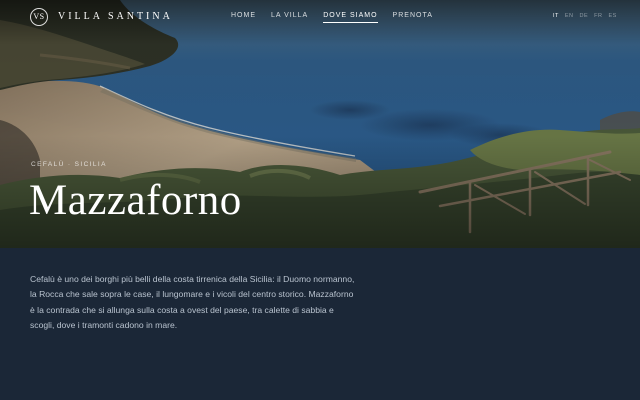  What do you see at coordinates (613, 16) in the screenshot?
I see `lang-es: ES` at bounding box center [613, 16].